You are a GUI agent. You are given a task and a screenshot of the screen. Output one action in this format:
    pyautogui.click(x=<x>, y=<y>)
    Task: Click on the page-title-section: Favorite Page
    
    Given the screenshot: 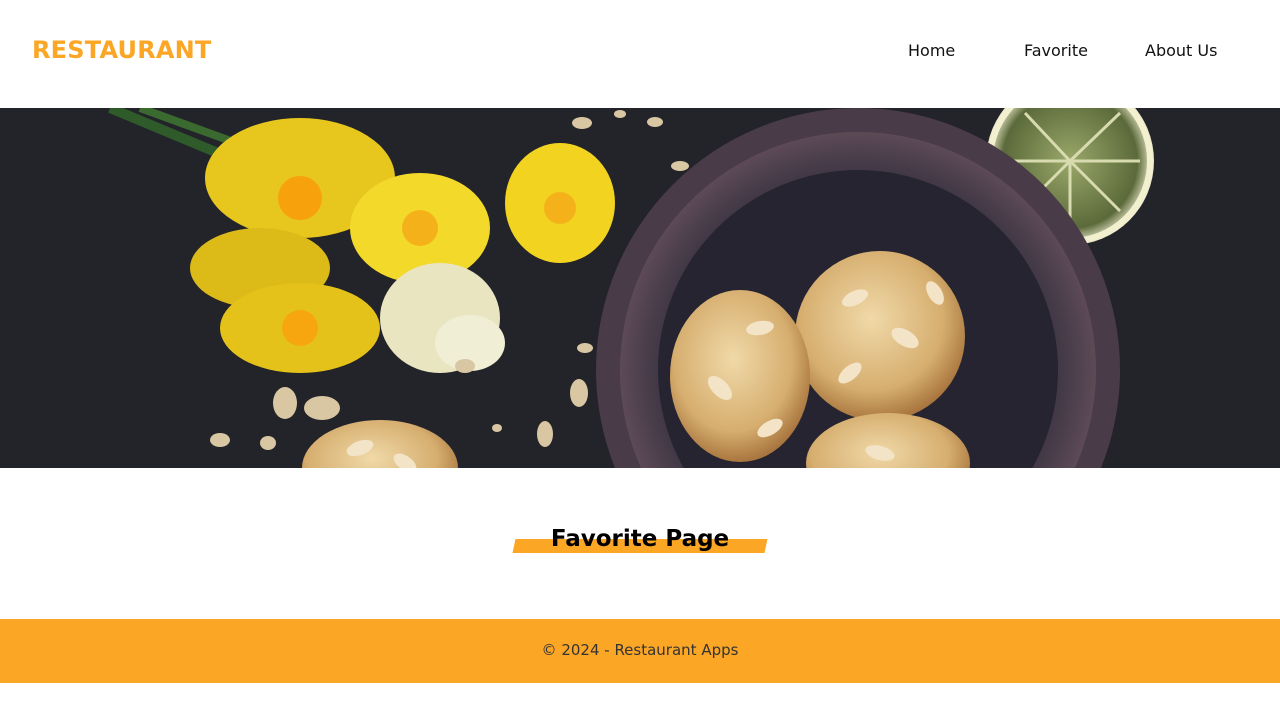 What is the action you would take?
    pyautogui.click(x=640, y=545)
    